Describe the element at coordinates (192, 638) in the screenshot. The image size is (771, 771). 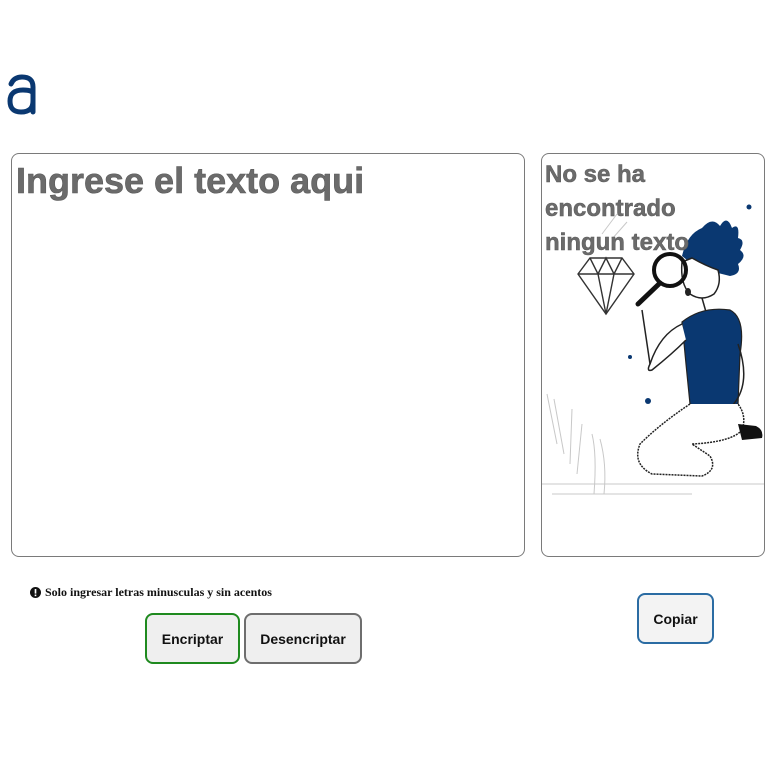
I see `encrypt-button: Encriptar` at that location.